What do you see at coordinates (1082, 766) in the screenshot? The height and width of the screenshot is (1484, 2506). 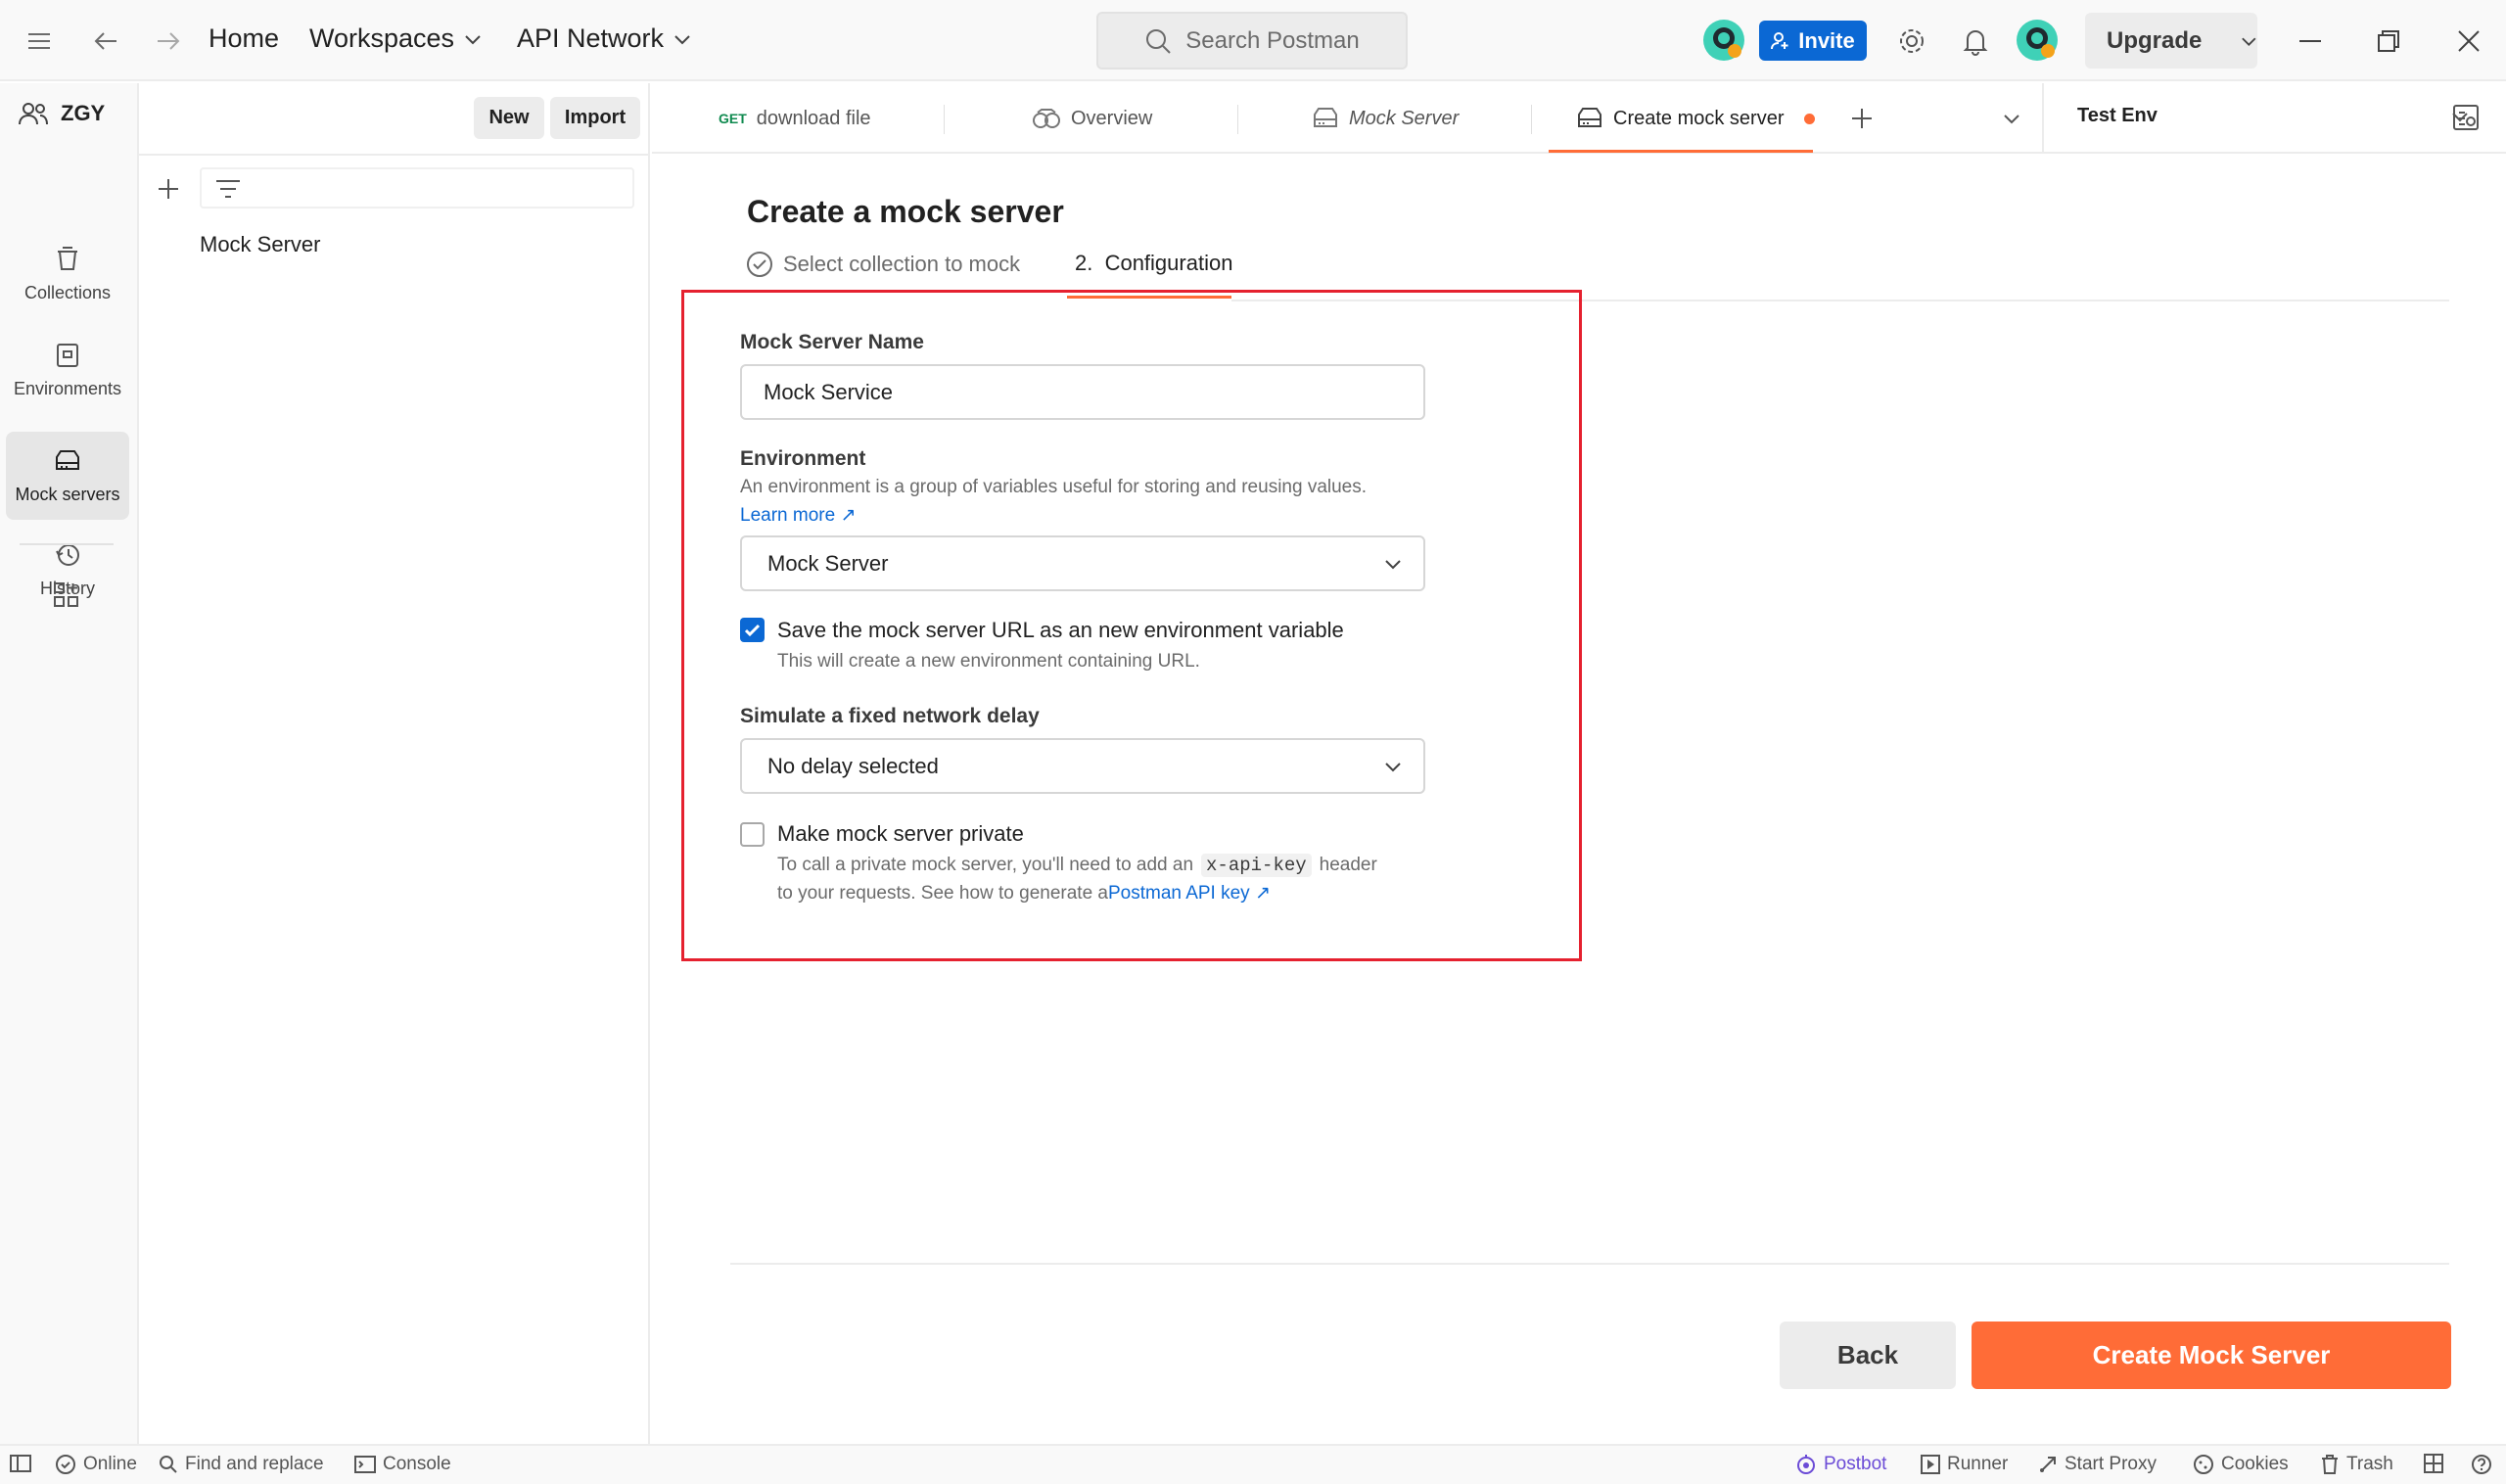 I see `network-delay-select: No delay selected` at bounding box center [1082, 766].